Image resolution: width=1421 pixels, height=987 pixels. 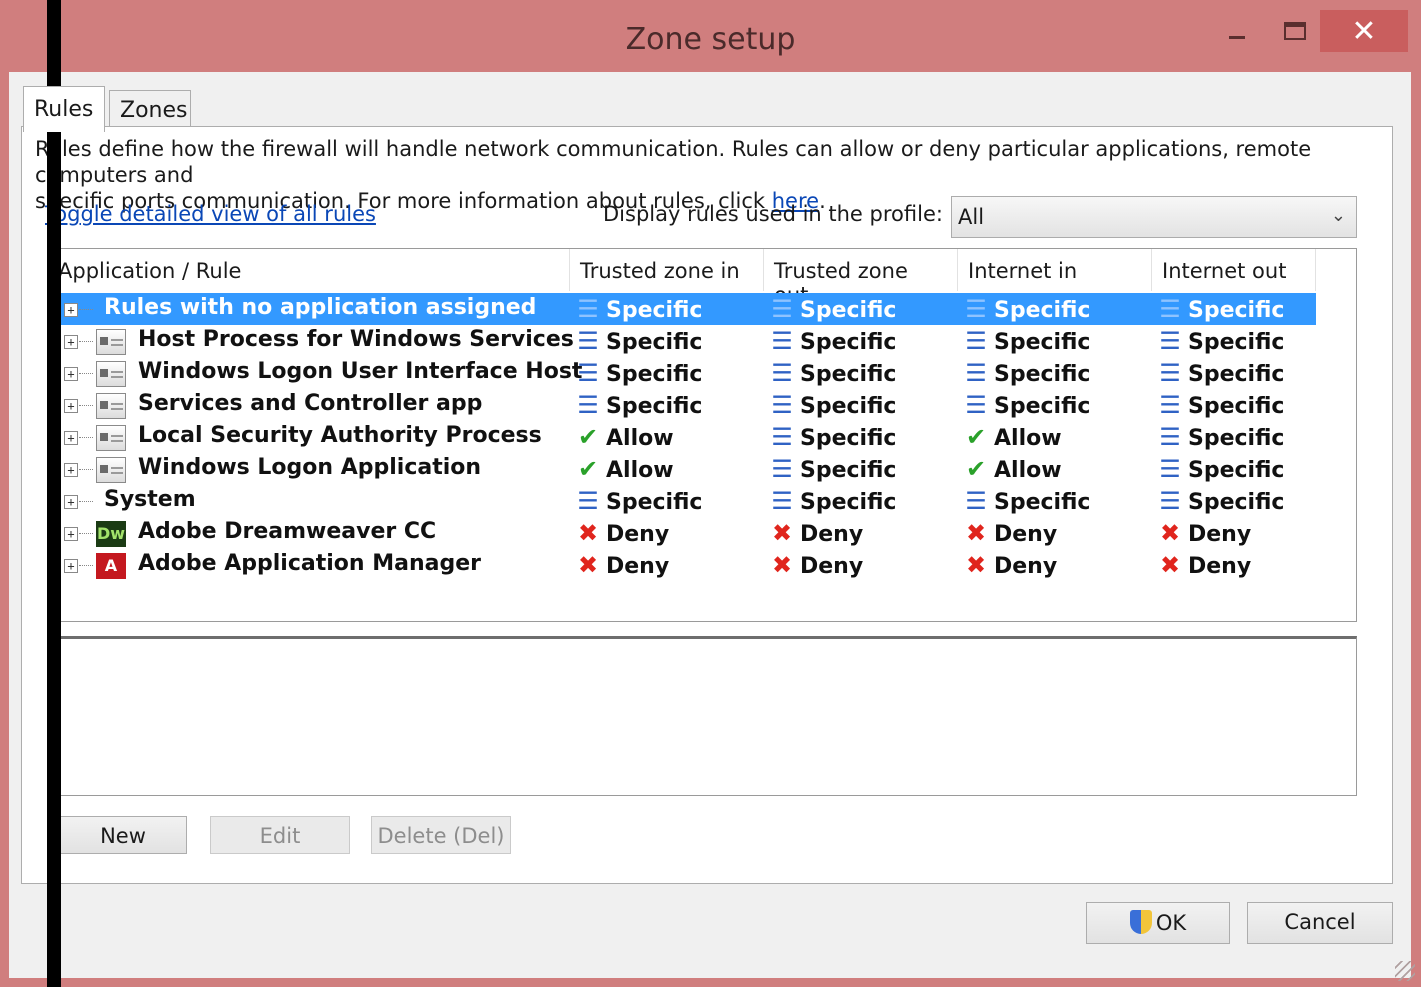 I want to click on title-bar: Zone setup ✕, so click(x=710, y=36).